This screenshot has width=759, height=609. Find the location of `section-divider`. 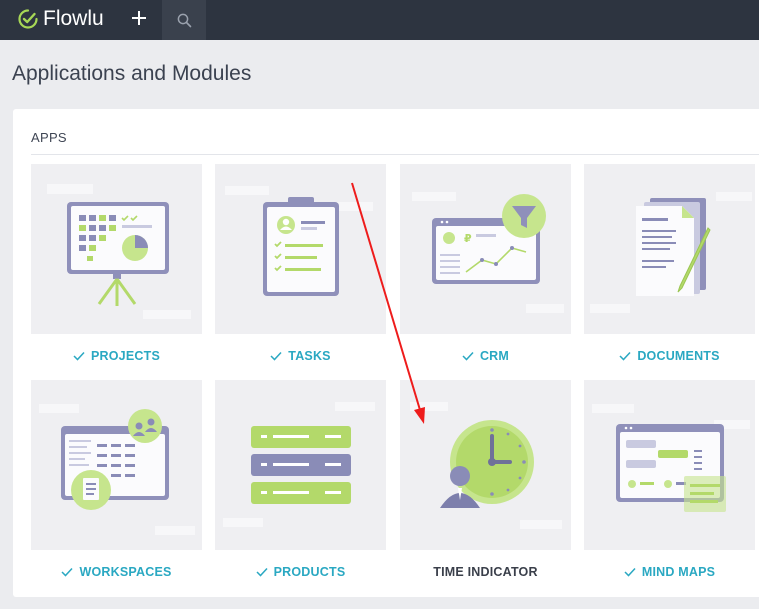

section-divider is located at coordinates (395, 154).